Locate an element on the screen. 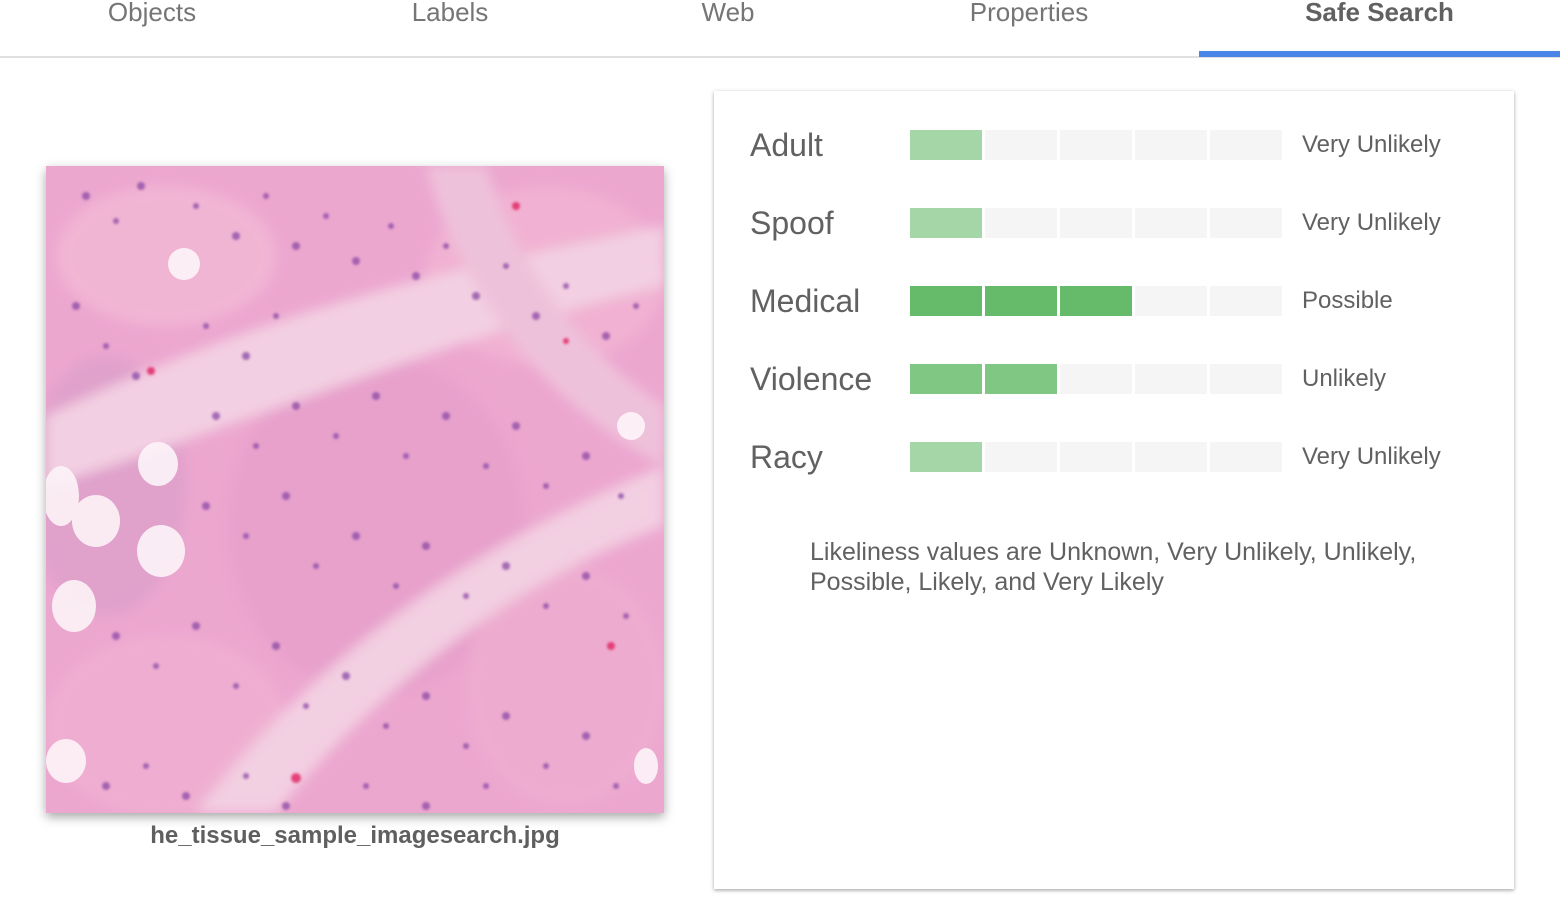  tab-labels: Labels is located at coordinates (450, 23).